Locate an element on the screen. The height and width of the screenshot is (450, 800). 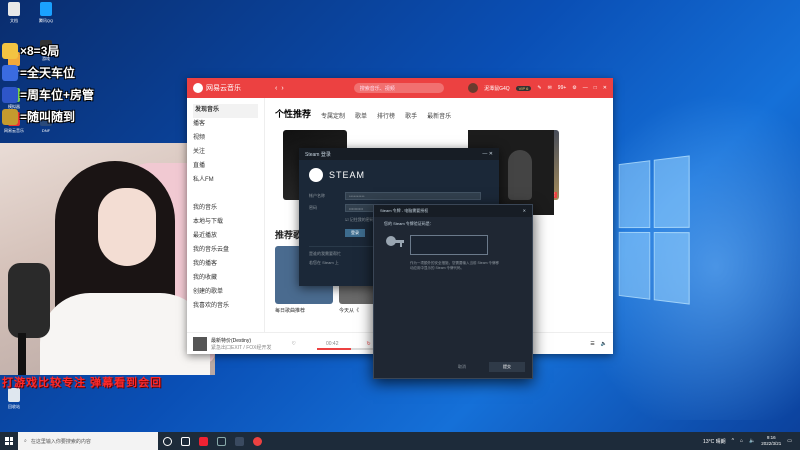
playlist-card-caption: 每日歌曲推荐 is located at coordinates (305, 311).